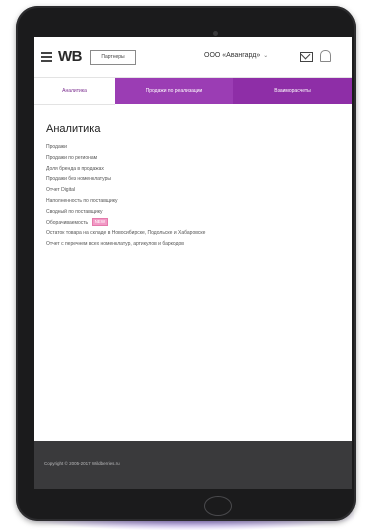  I want to click on report-link-sales-no-nomenclature: Продажи без номенклатуры, so click(196, 179).